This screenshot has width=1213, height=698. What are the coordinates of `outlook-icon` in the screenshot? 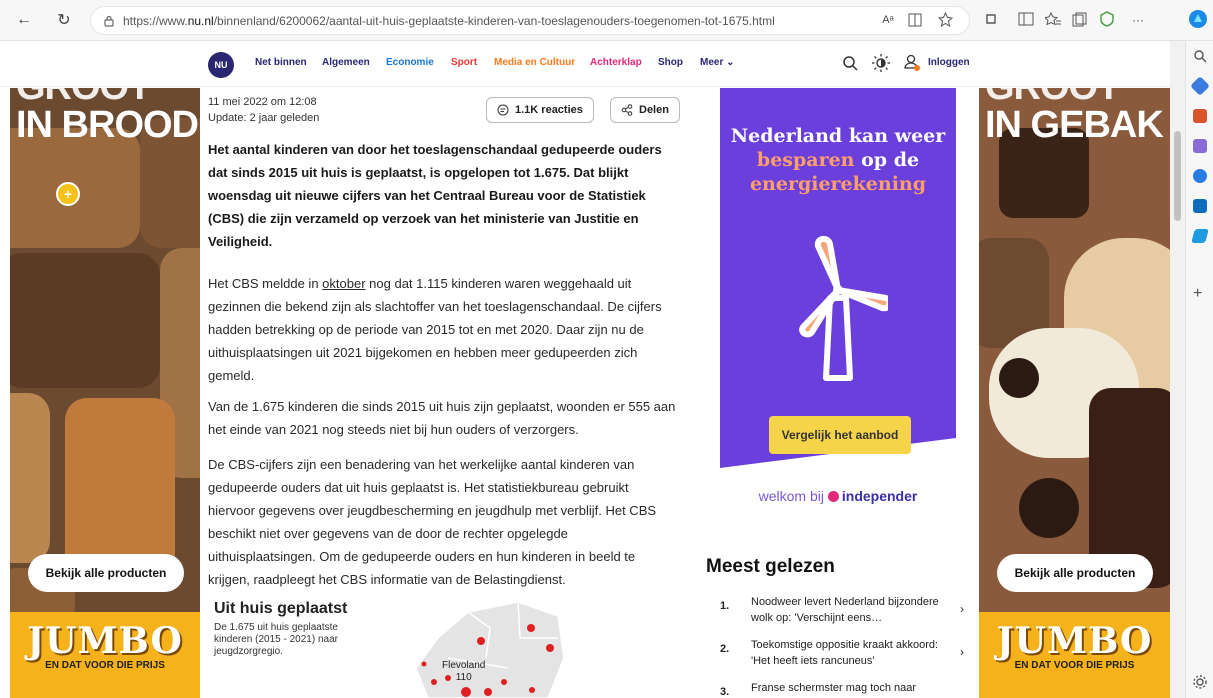 It's located at (1200, 206).